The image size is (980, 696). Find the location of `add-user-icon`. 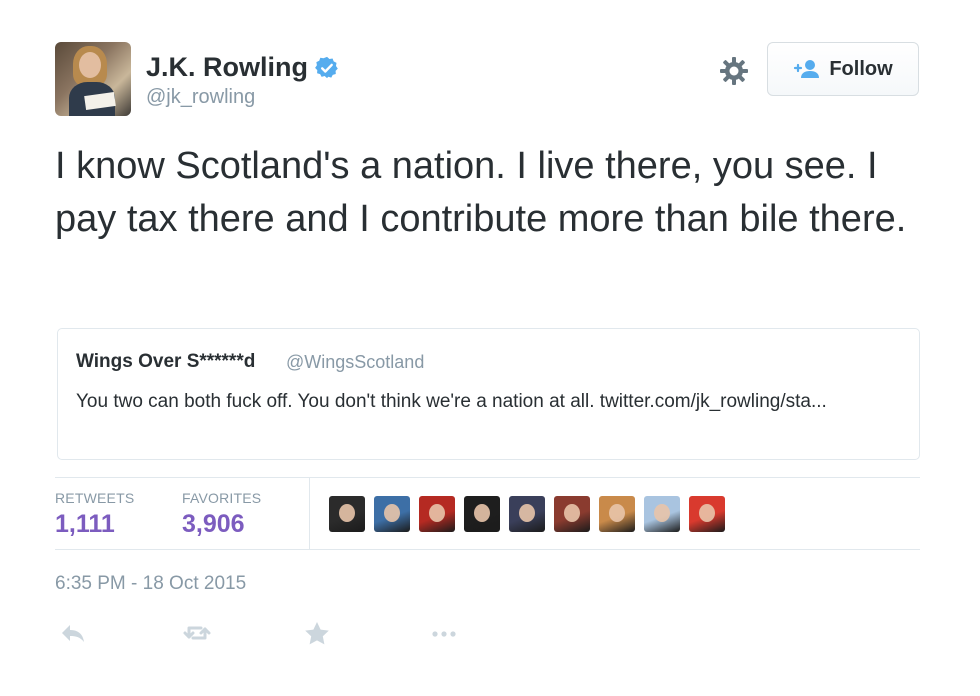

add-user-icon is located at coordinates (807, 69).